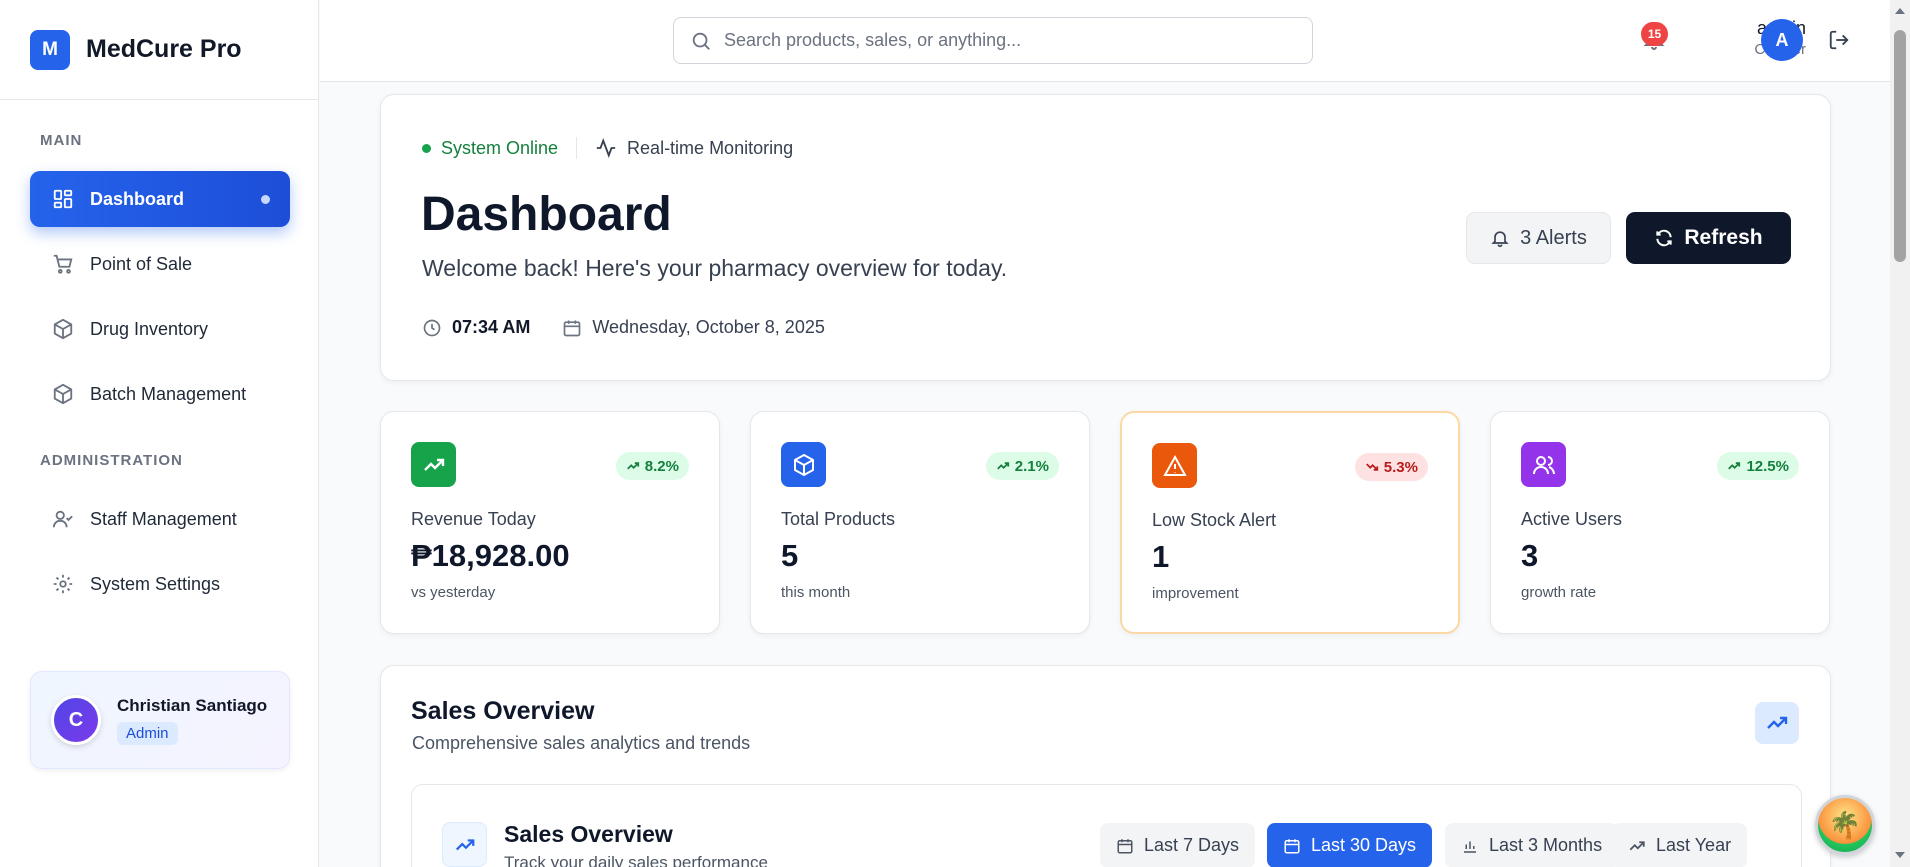 The height and width of the screenshot is (867, 1910). I want to click on sidebar-item-drug-inventory: Drug Inventory, so click(160, 329).